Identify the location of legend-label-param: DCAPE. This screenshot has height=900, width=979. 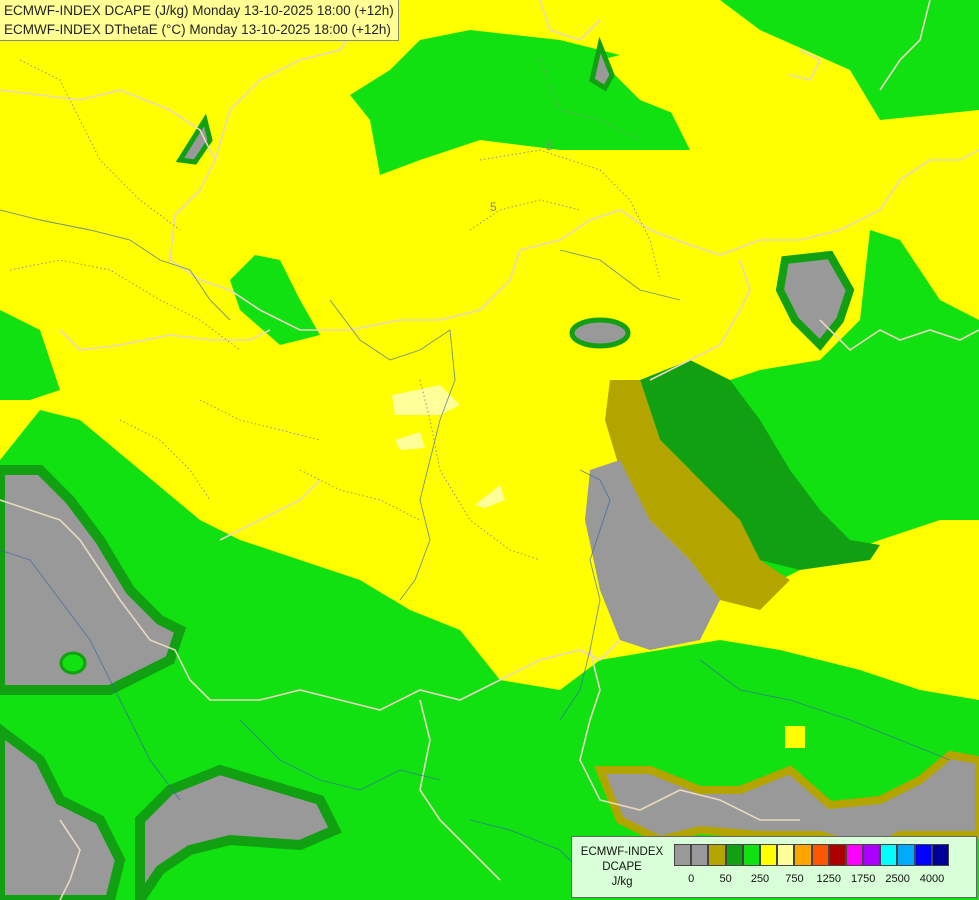
(622, 867).